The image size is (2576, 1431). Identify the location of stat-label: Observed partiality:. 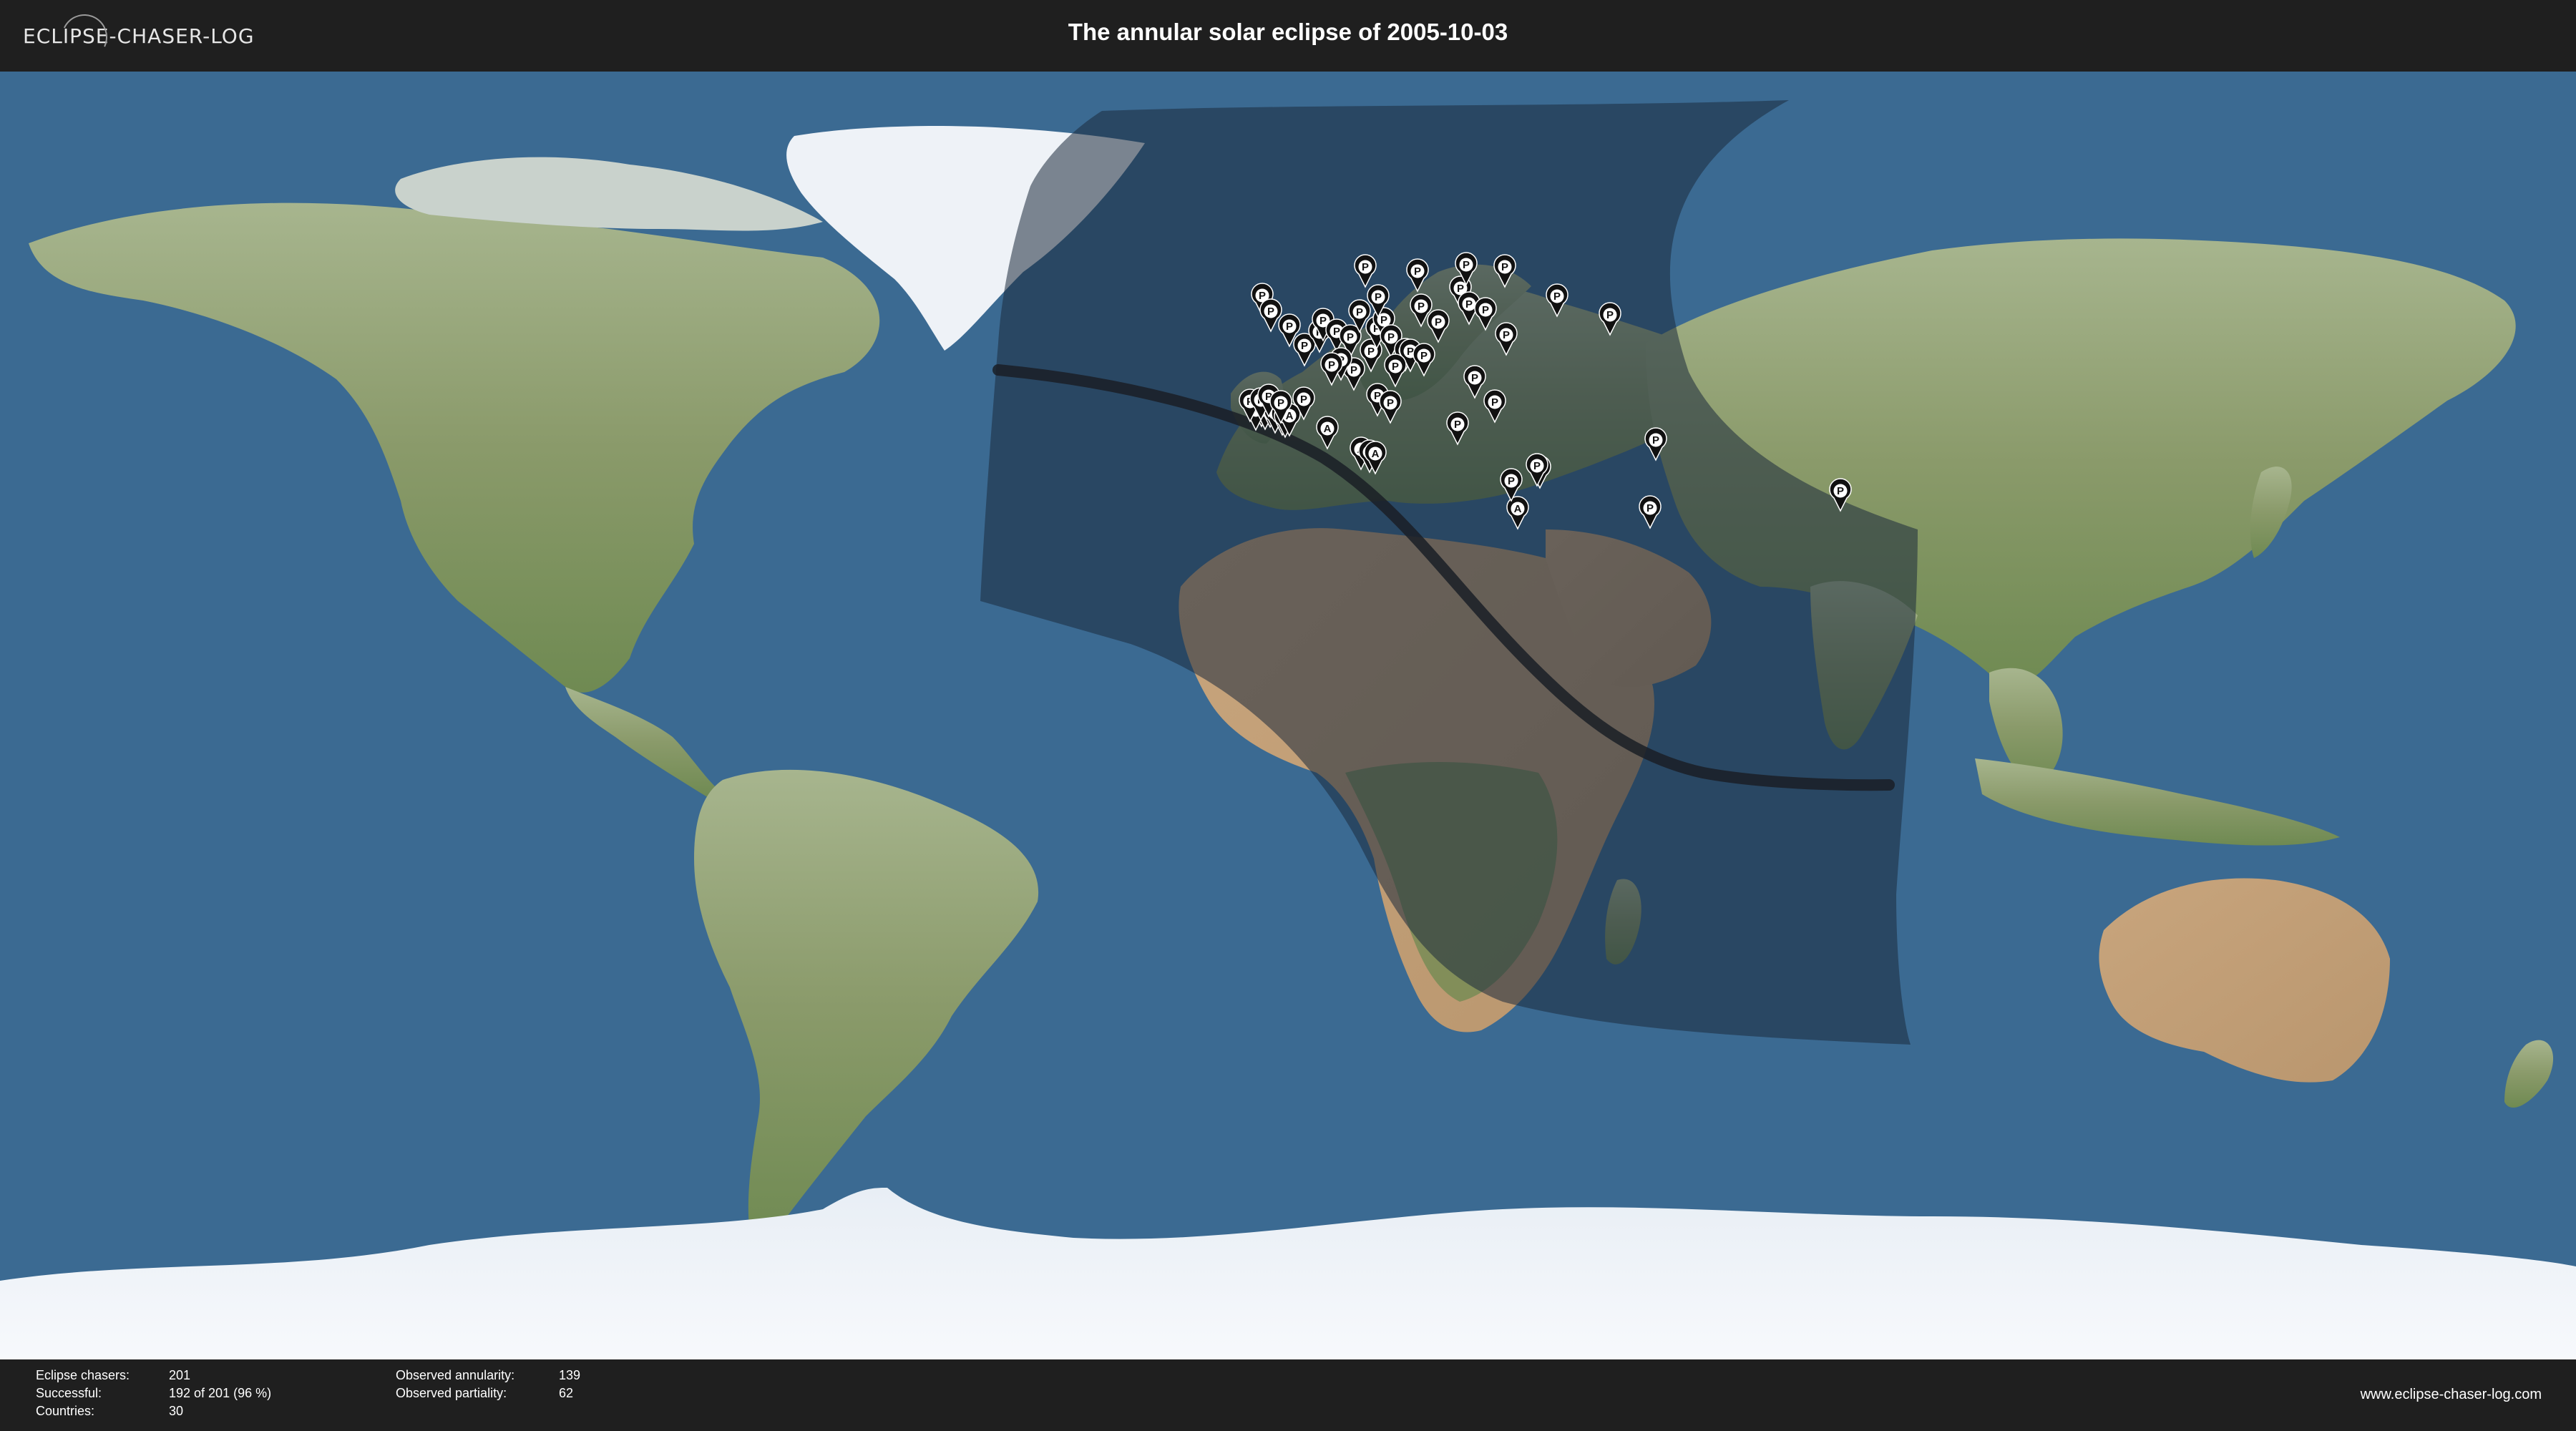
(451, 1393).